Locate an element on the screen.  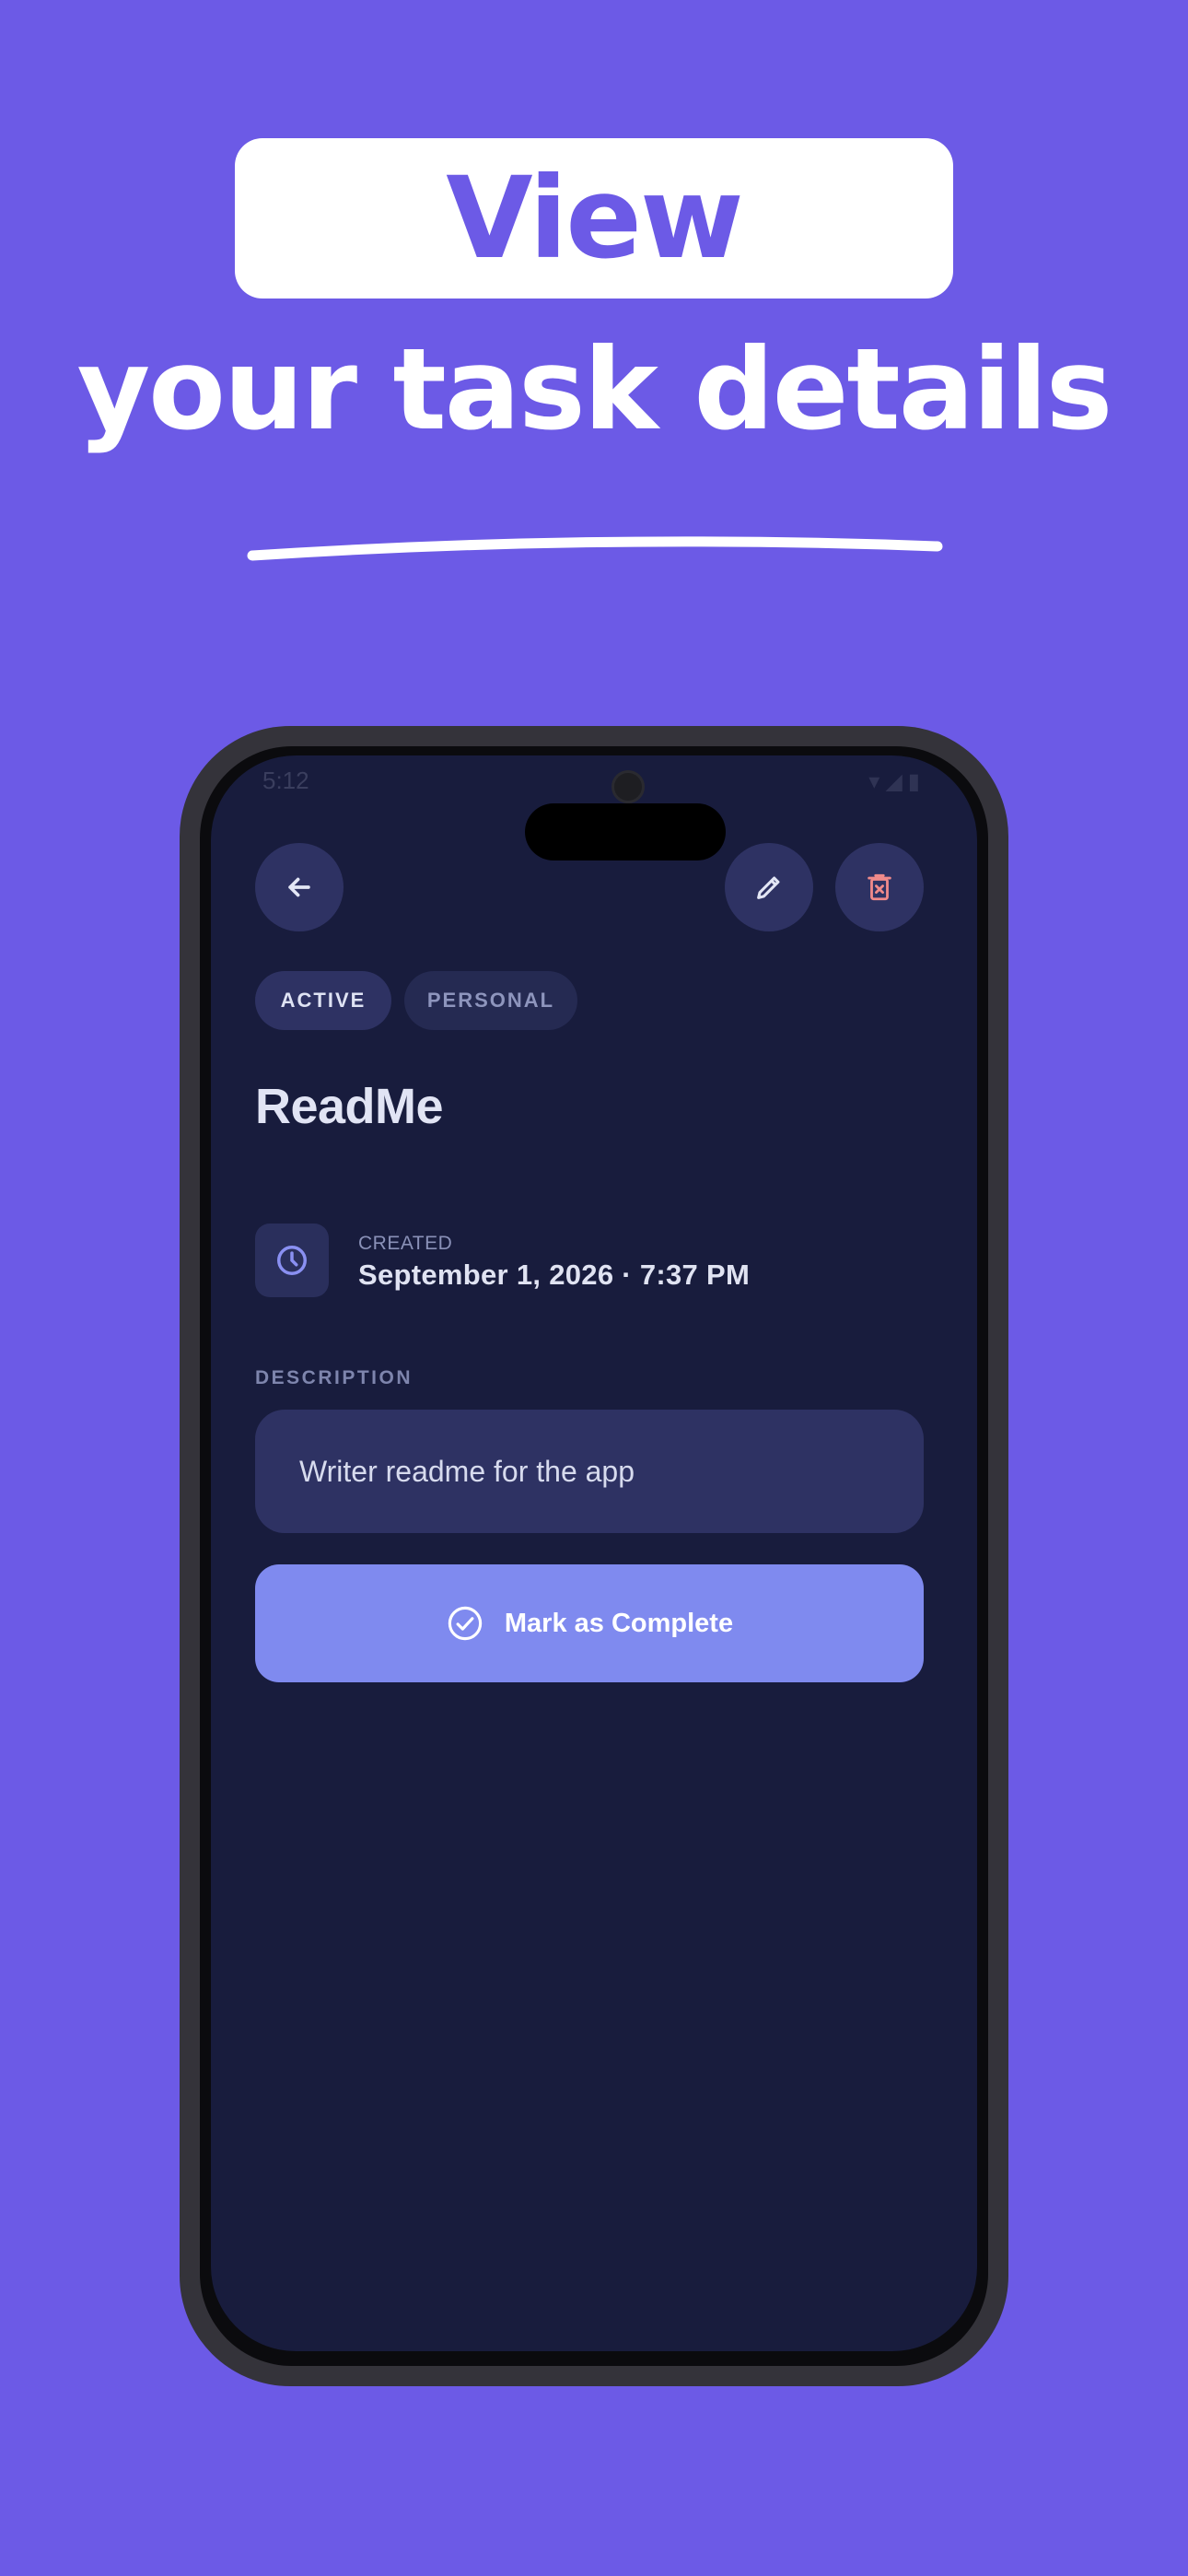
description-box: Writer readme for the app is located at coordinates (589, 1471).